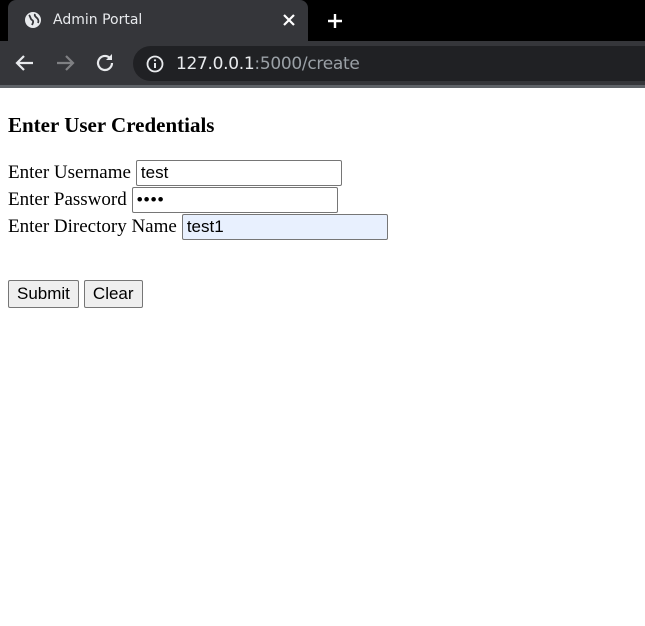 The width and height of the screenshot is (645, 626). Describe the element at coordinates (98, 20) in the screenshot. I see `tab-title: Admin Portal` at that location.